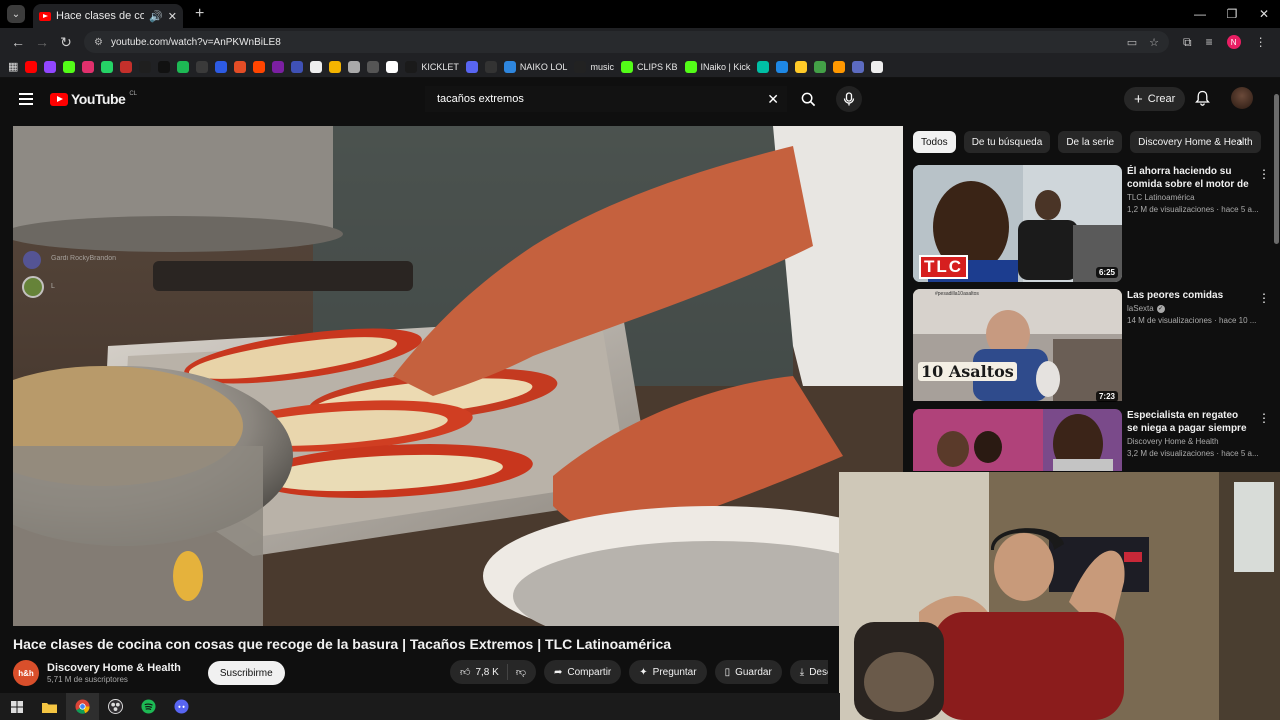  What do you see at coordinates (1189, 295) in the screenshot?
I see `recommendation-title: Las peores comidas` at bounding box center [1189, 295].